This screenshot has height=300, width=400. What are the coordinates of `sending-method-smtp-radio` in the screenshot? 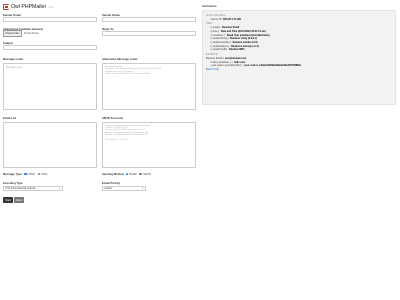 It's located at (141, 174).